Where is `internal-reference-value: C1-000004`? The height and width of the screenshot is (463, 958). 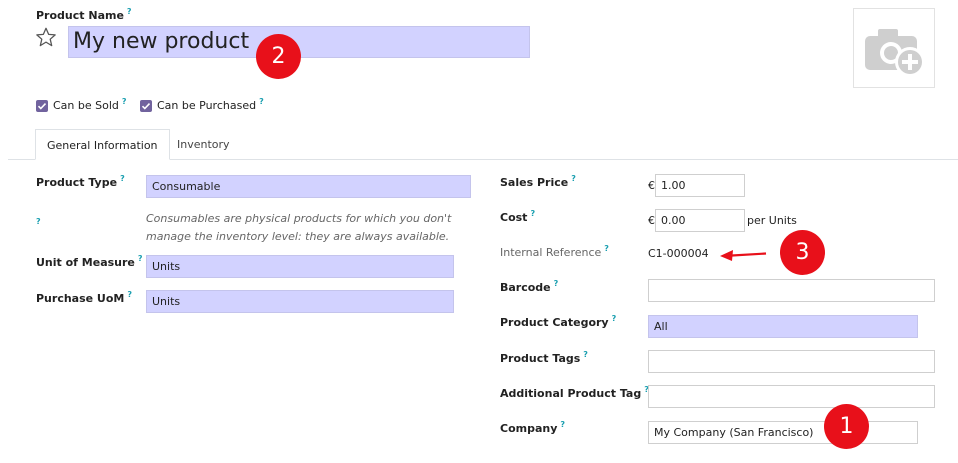 internal-reference-value: C1-000004 is located at coordinates (678, 253).